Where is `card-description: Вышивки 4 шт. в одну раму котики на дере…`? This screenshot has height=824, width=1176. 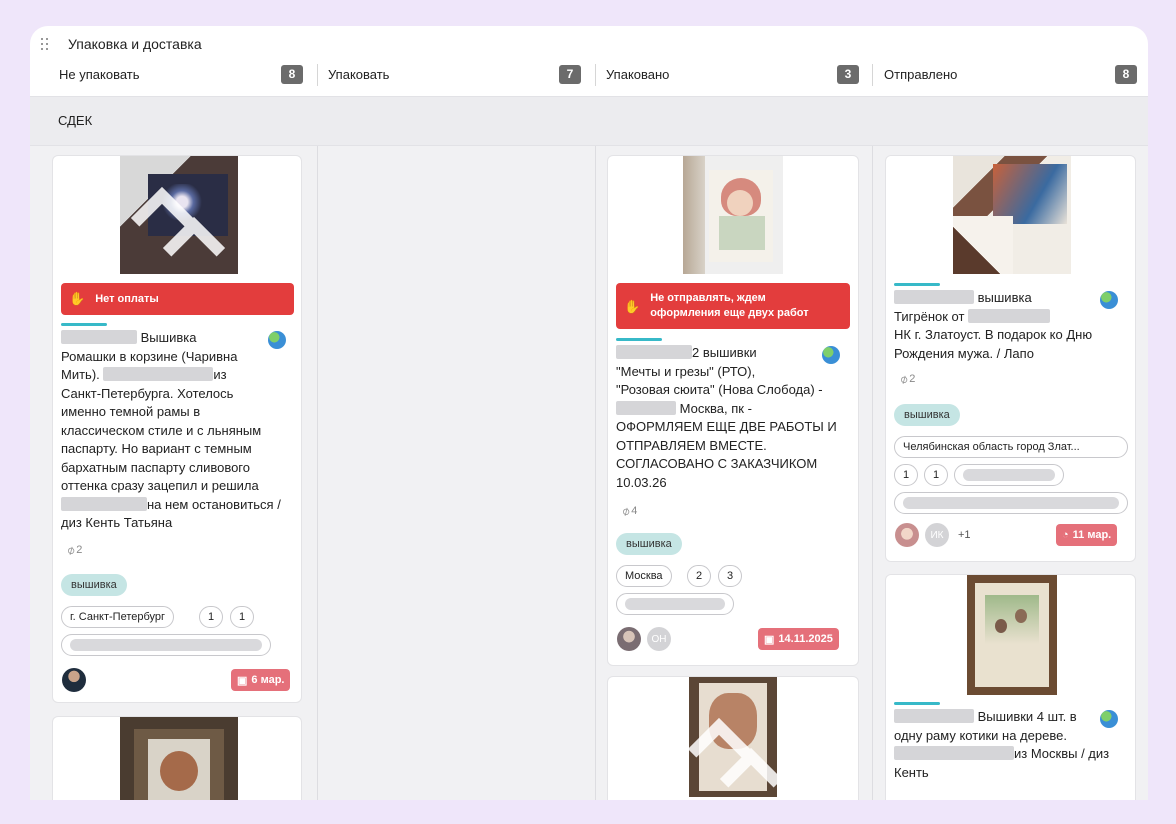
card-description: Вышивки 4 шт. в одну раму котики на дере… is located at coordinates (1002, 744).